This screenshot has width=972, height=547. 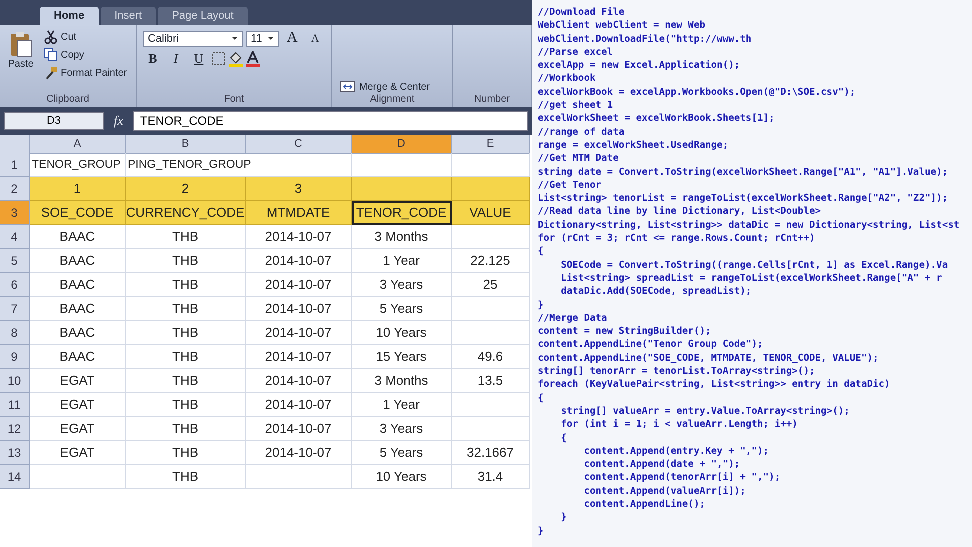 I want to click on row-header: 14, so click(x=15, y=477).